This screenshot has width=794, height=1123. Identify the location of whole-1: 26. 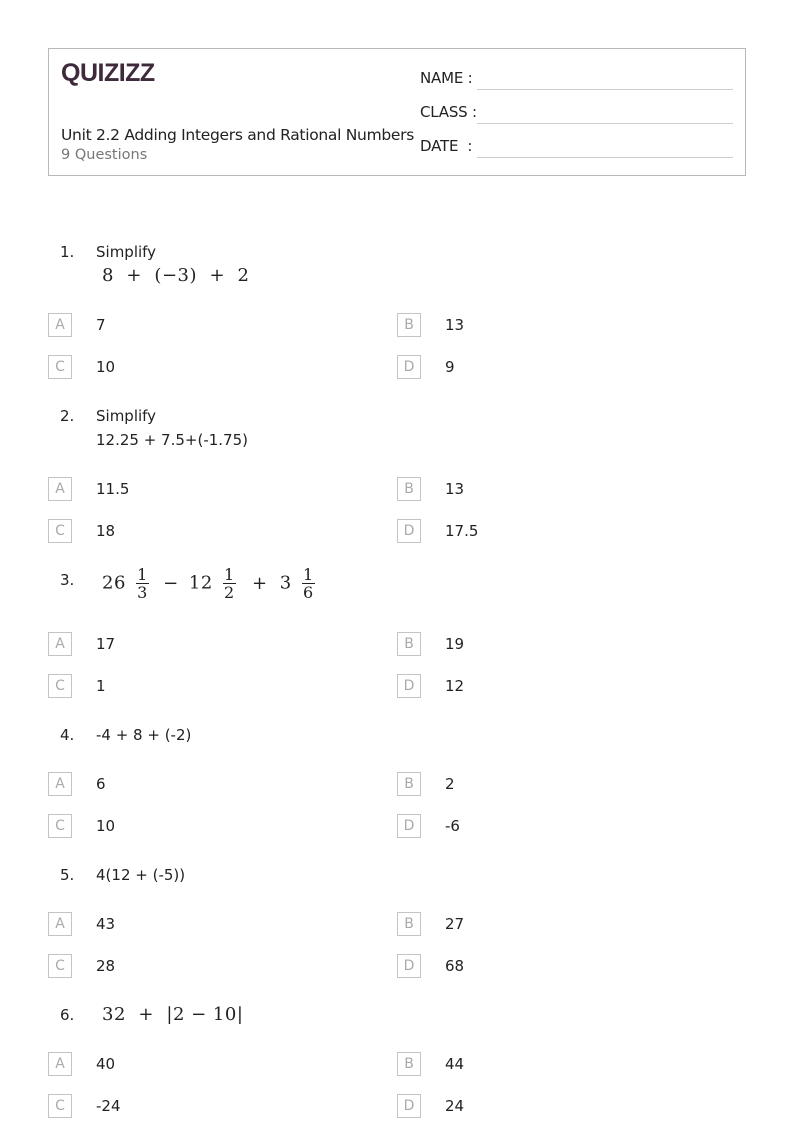
(114, 583).